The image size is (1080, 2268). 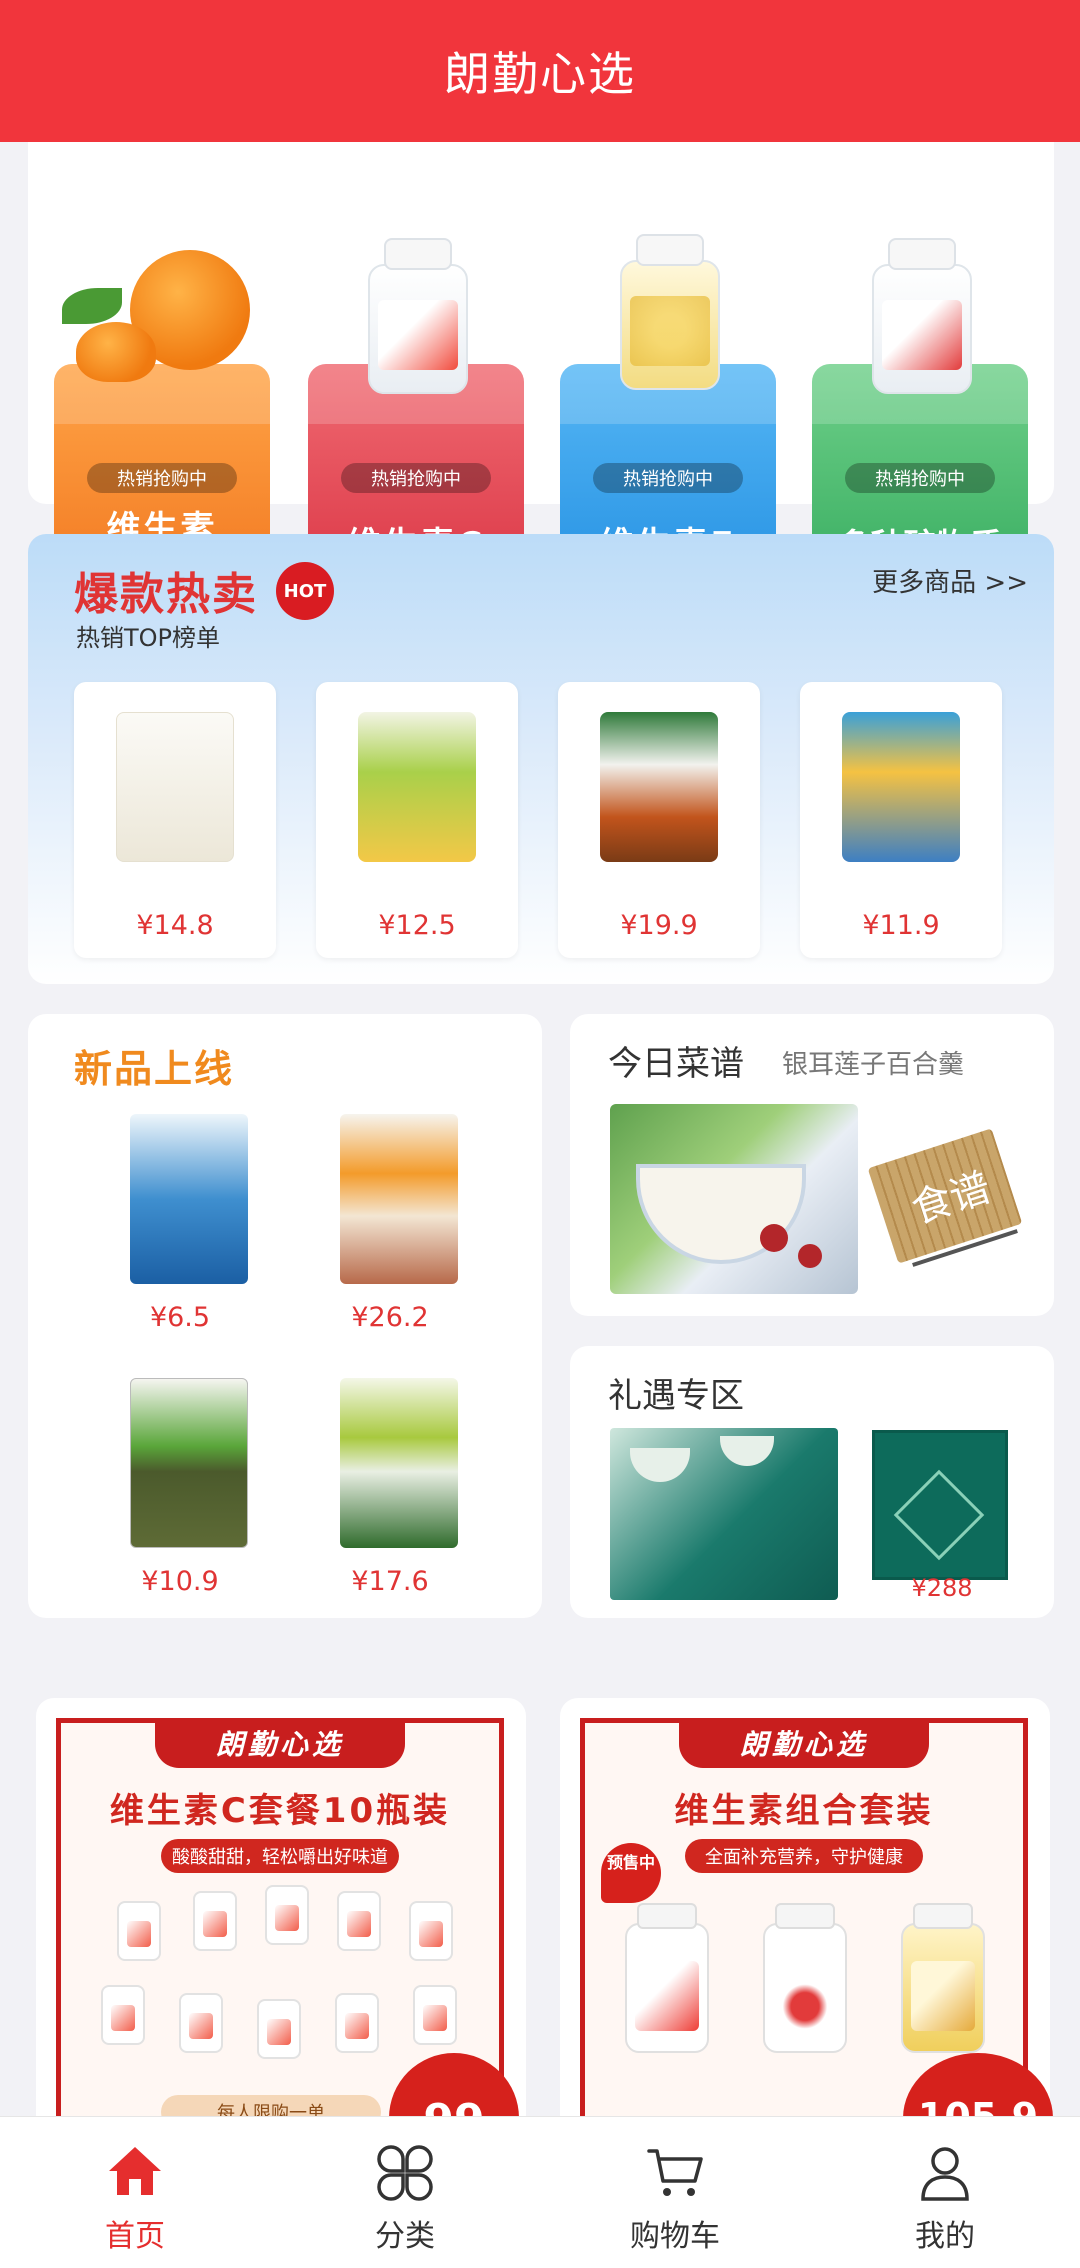 What do you see at coordinates (189, 1199) in the screenshot?
I see `seaweed-snack-image` at bounding box center [189, 1199].